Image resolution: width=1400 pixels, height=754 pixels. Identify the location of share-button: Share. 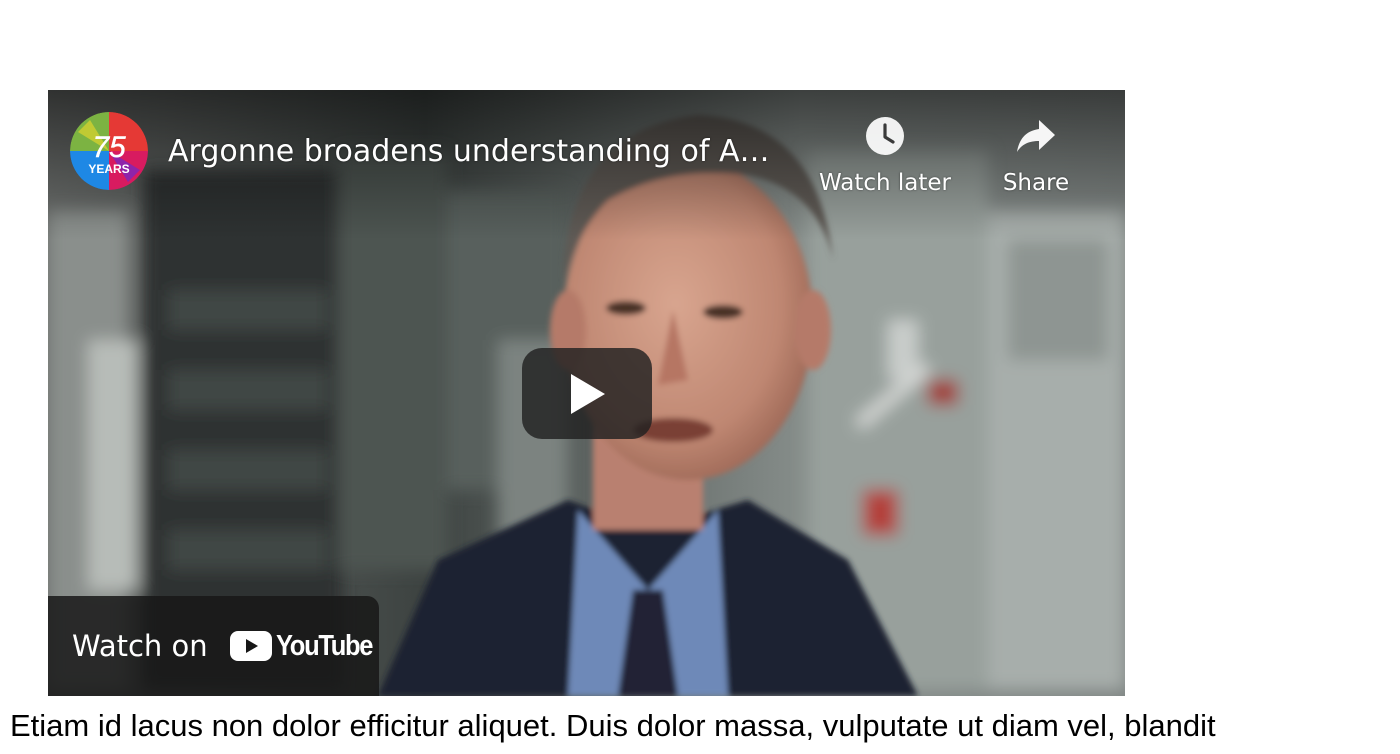
(1036, 157).